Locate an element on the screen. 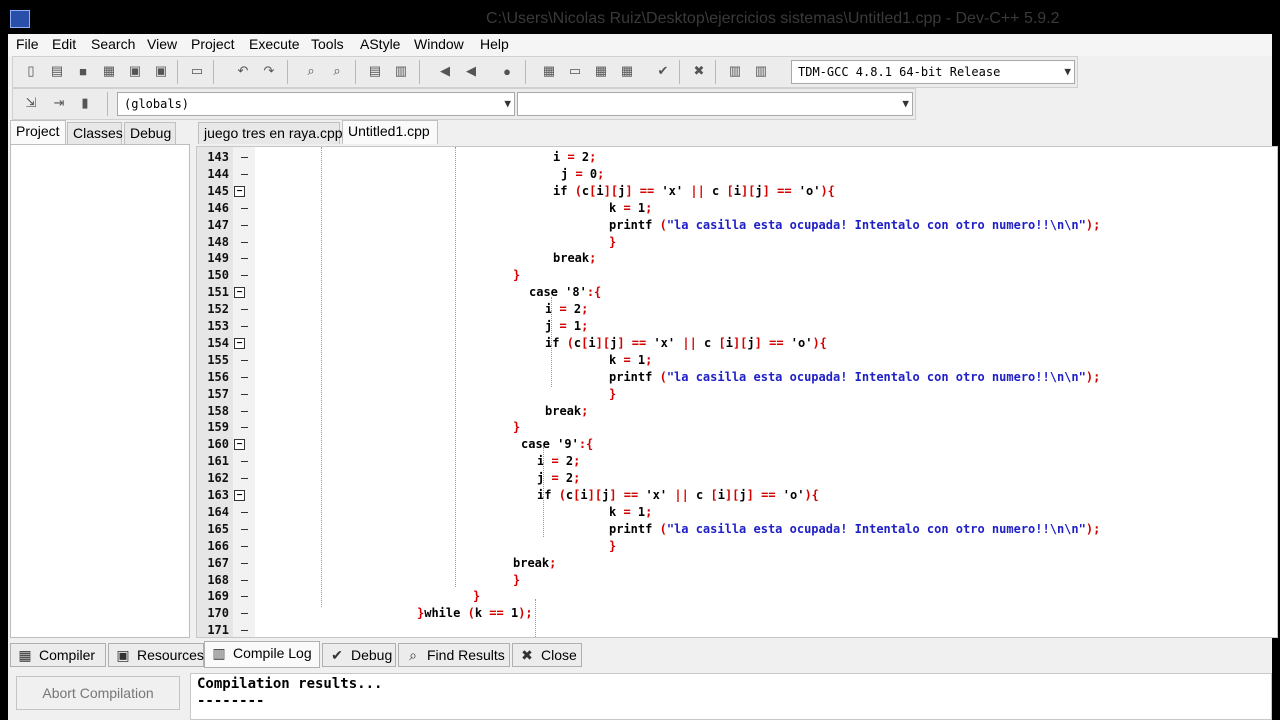  save-icon: ■ is located at coordinates (83, 71).